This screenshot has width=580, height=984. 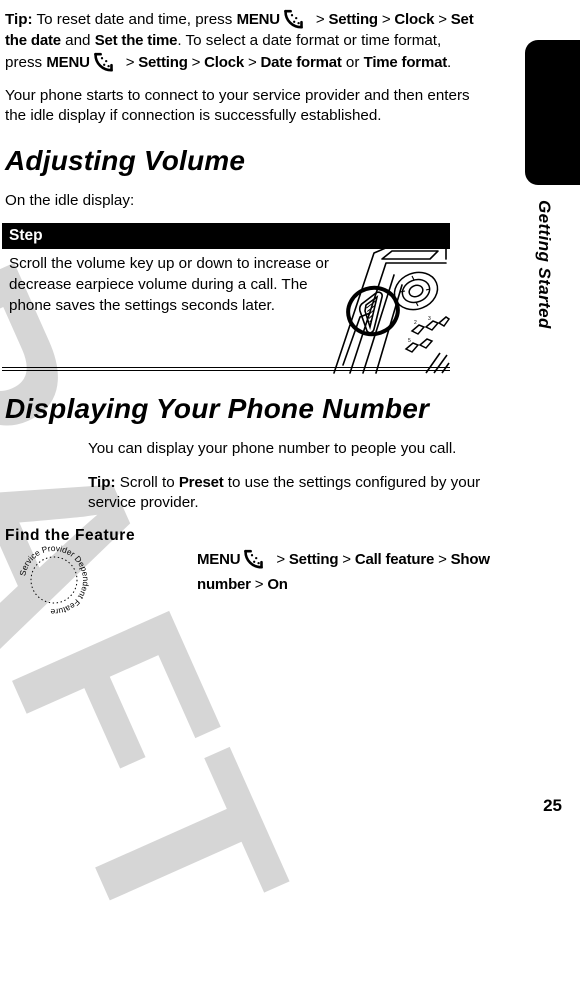 I want to click on menu-label-3: MENU, so click(x=219, y=559).